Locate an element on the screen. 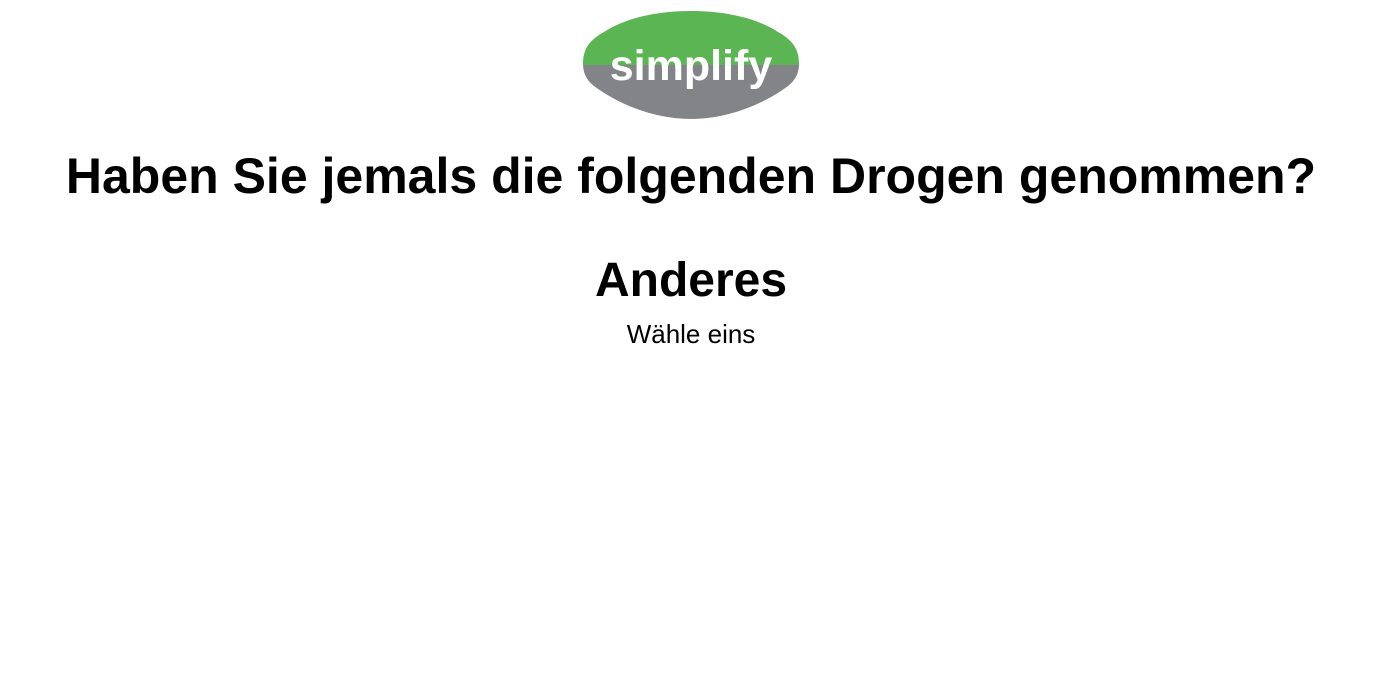 This screenshot has height=683, width=1382. simplify-logo-icon: simplify is located at coordinates (691, 65).